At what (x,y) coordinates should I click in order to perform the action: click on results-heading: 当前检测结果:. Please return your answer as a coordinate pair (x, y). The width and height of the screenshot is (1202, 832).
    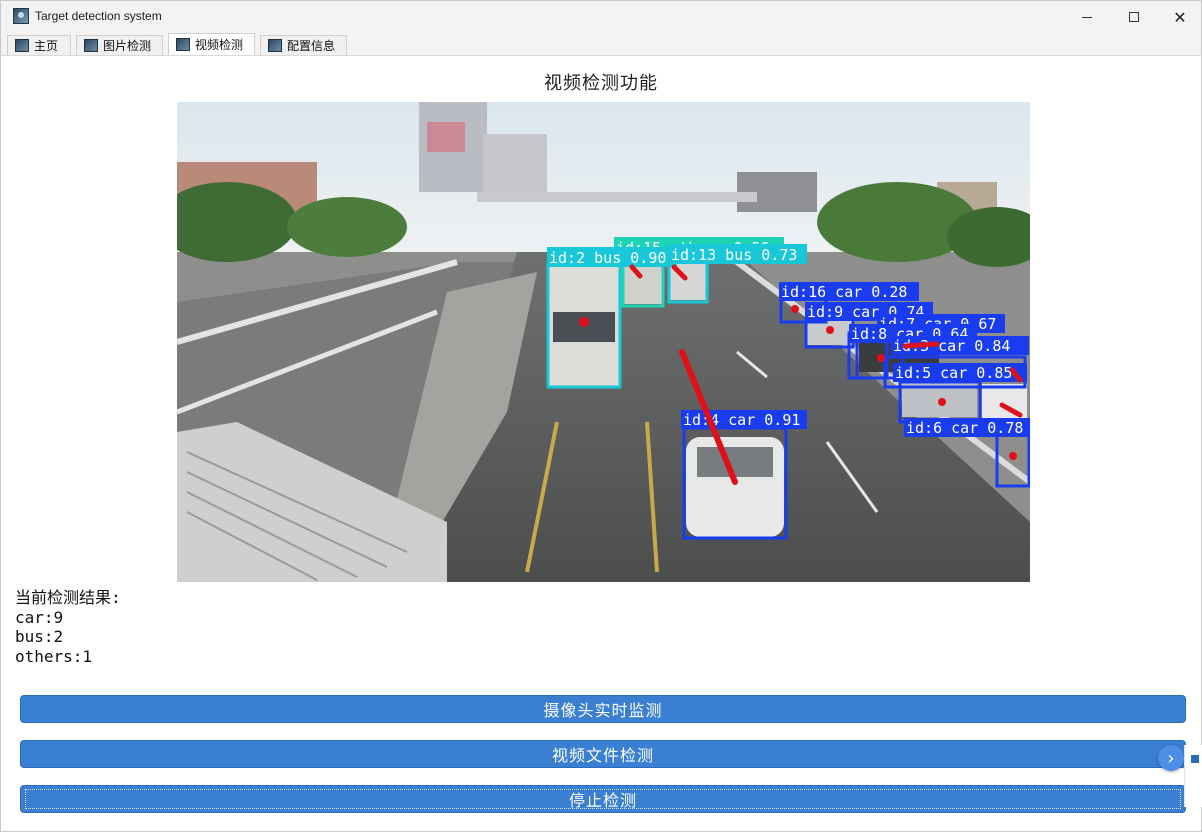
    Looking at the image, I should click on (68, 597).